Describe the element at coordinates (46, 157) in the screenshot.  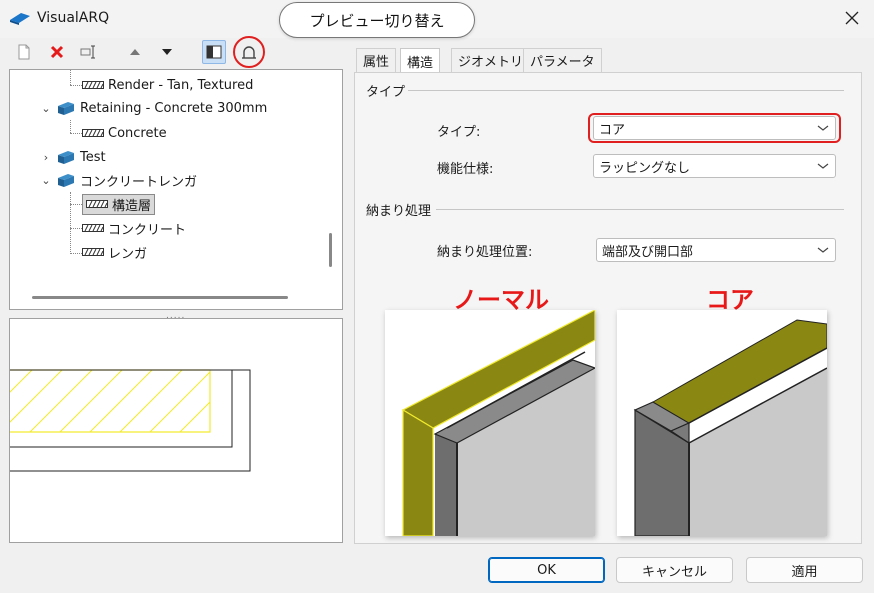
I see `chevron-right-icon: ›` at that location.